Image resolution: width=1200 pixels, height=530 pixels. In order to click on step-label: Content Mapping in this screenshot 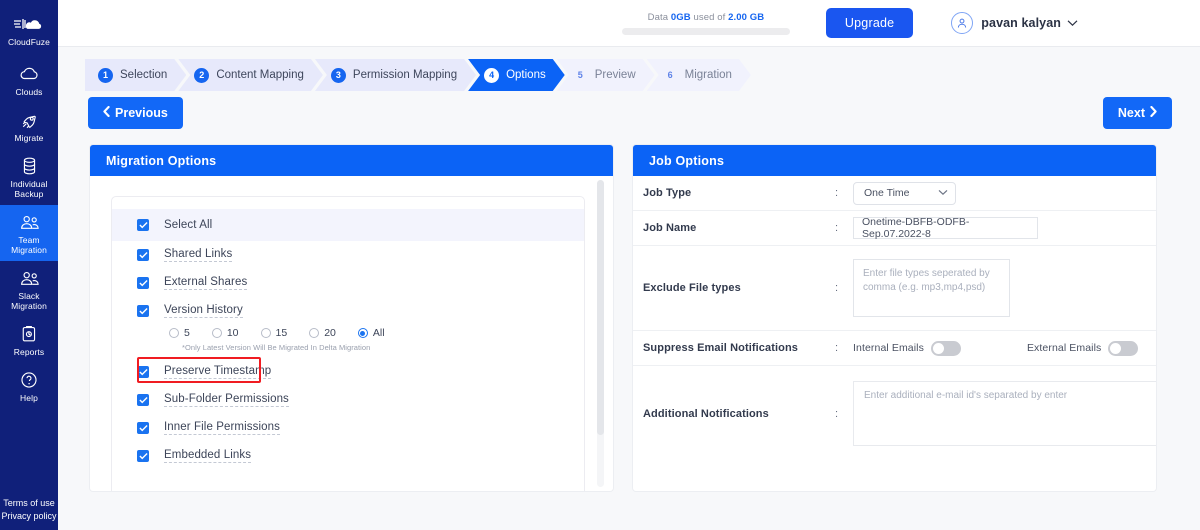, I will do `click(260, 75)`.